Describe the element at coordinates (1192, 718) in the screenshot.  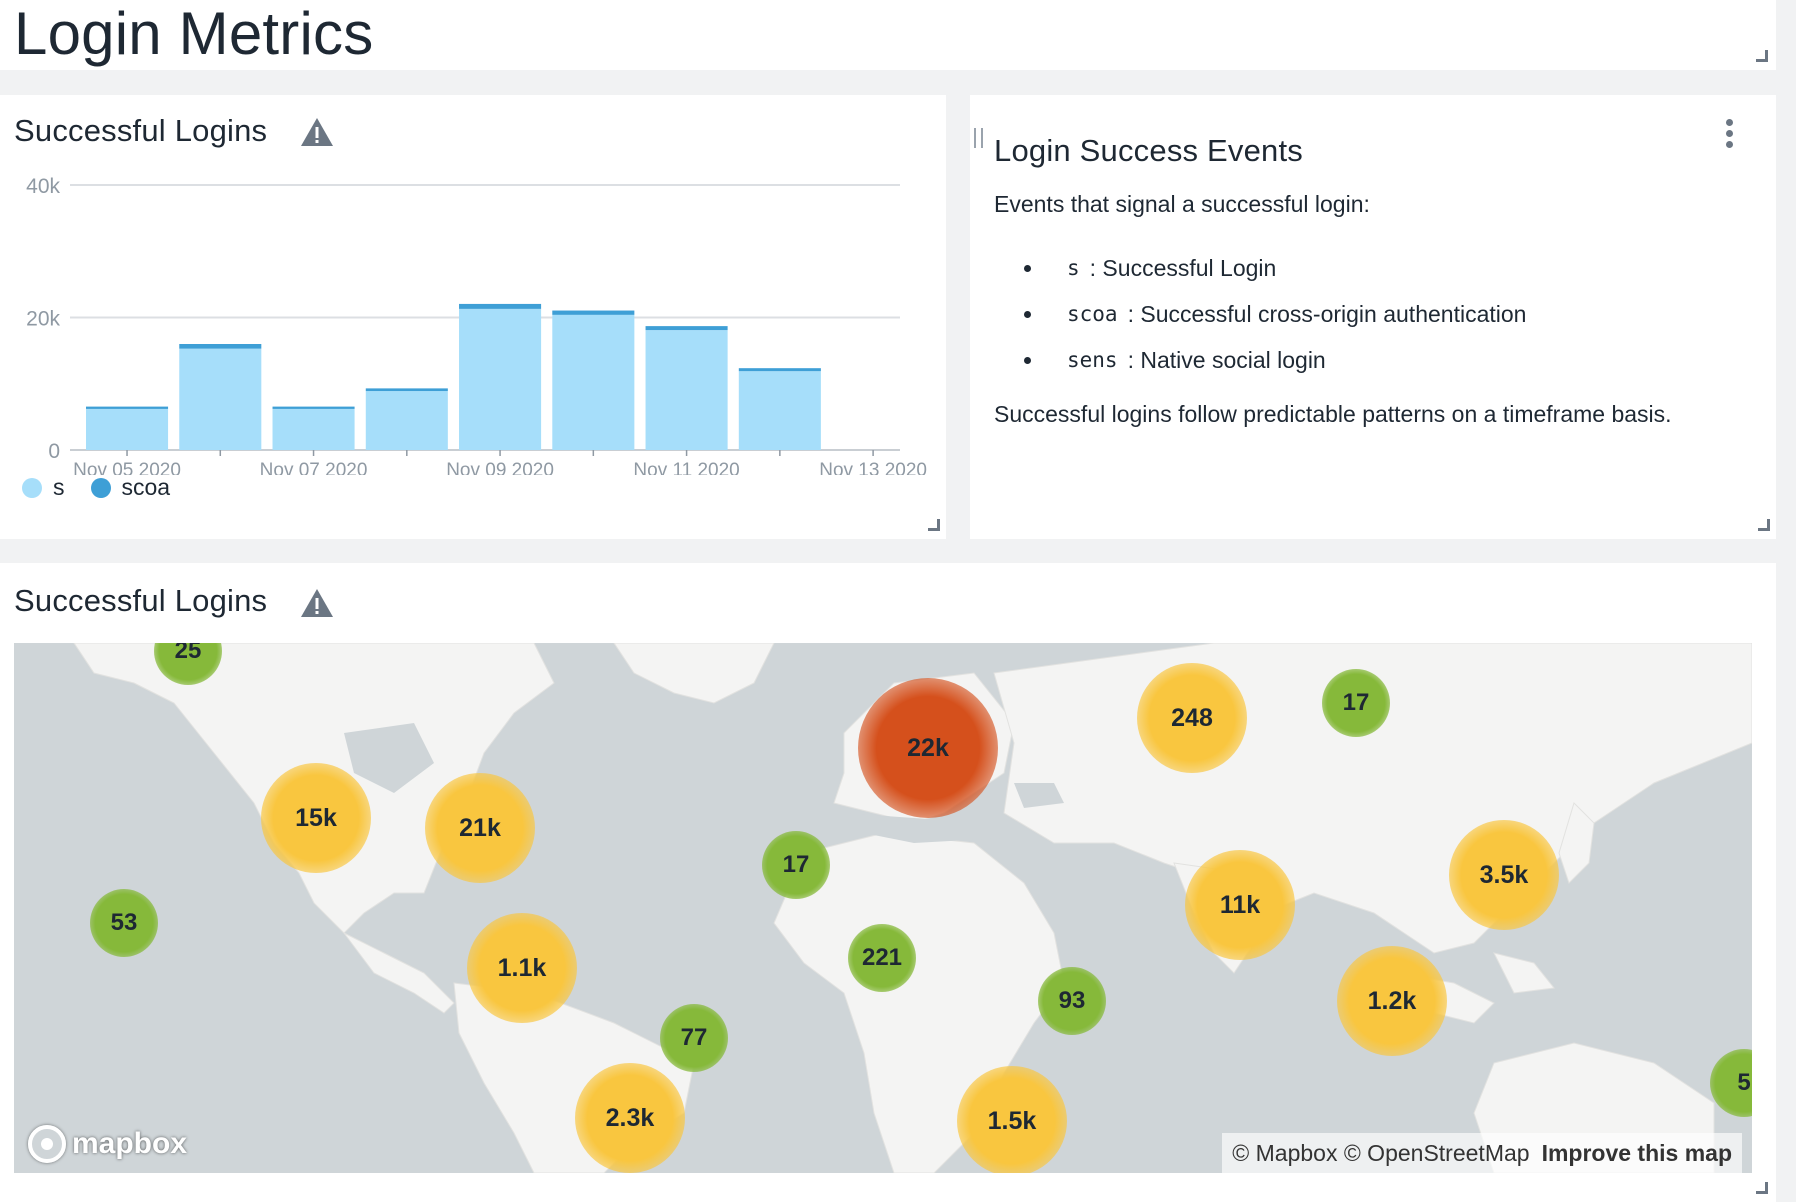
I see `map-cluster: 248` at that location.